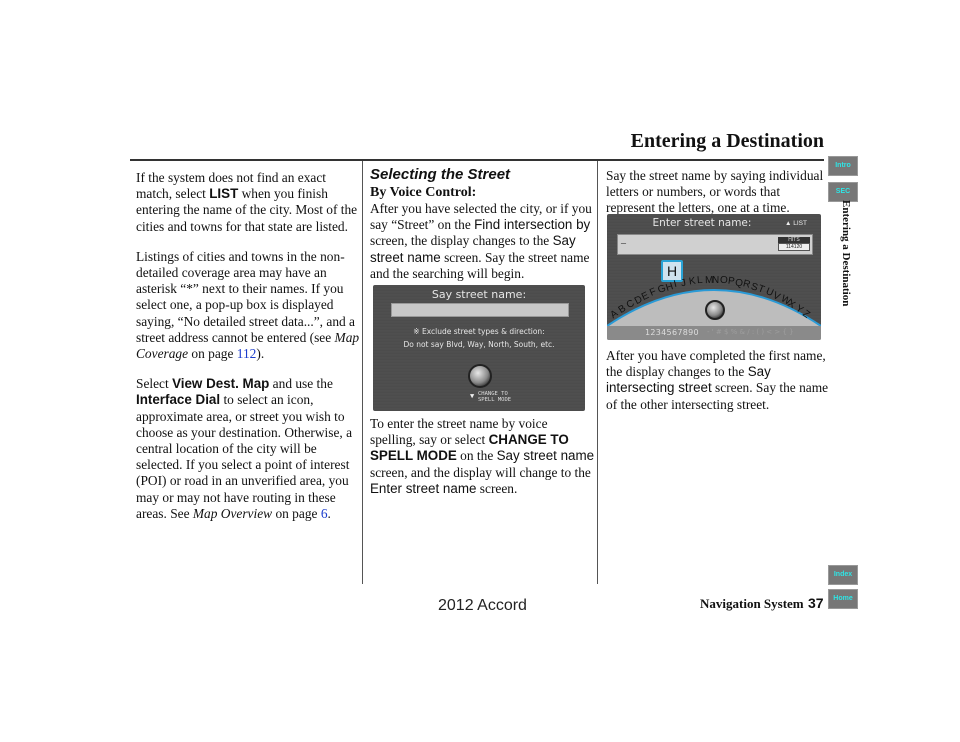 The image size is (960, 742). What do you see at coordinates (221, 384) in the screenshot?
I see `view-dest-map-term: View Dest. Map` at bounding box center [221, 384].